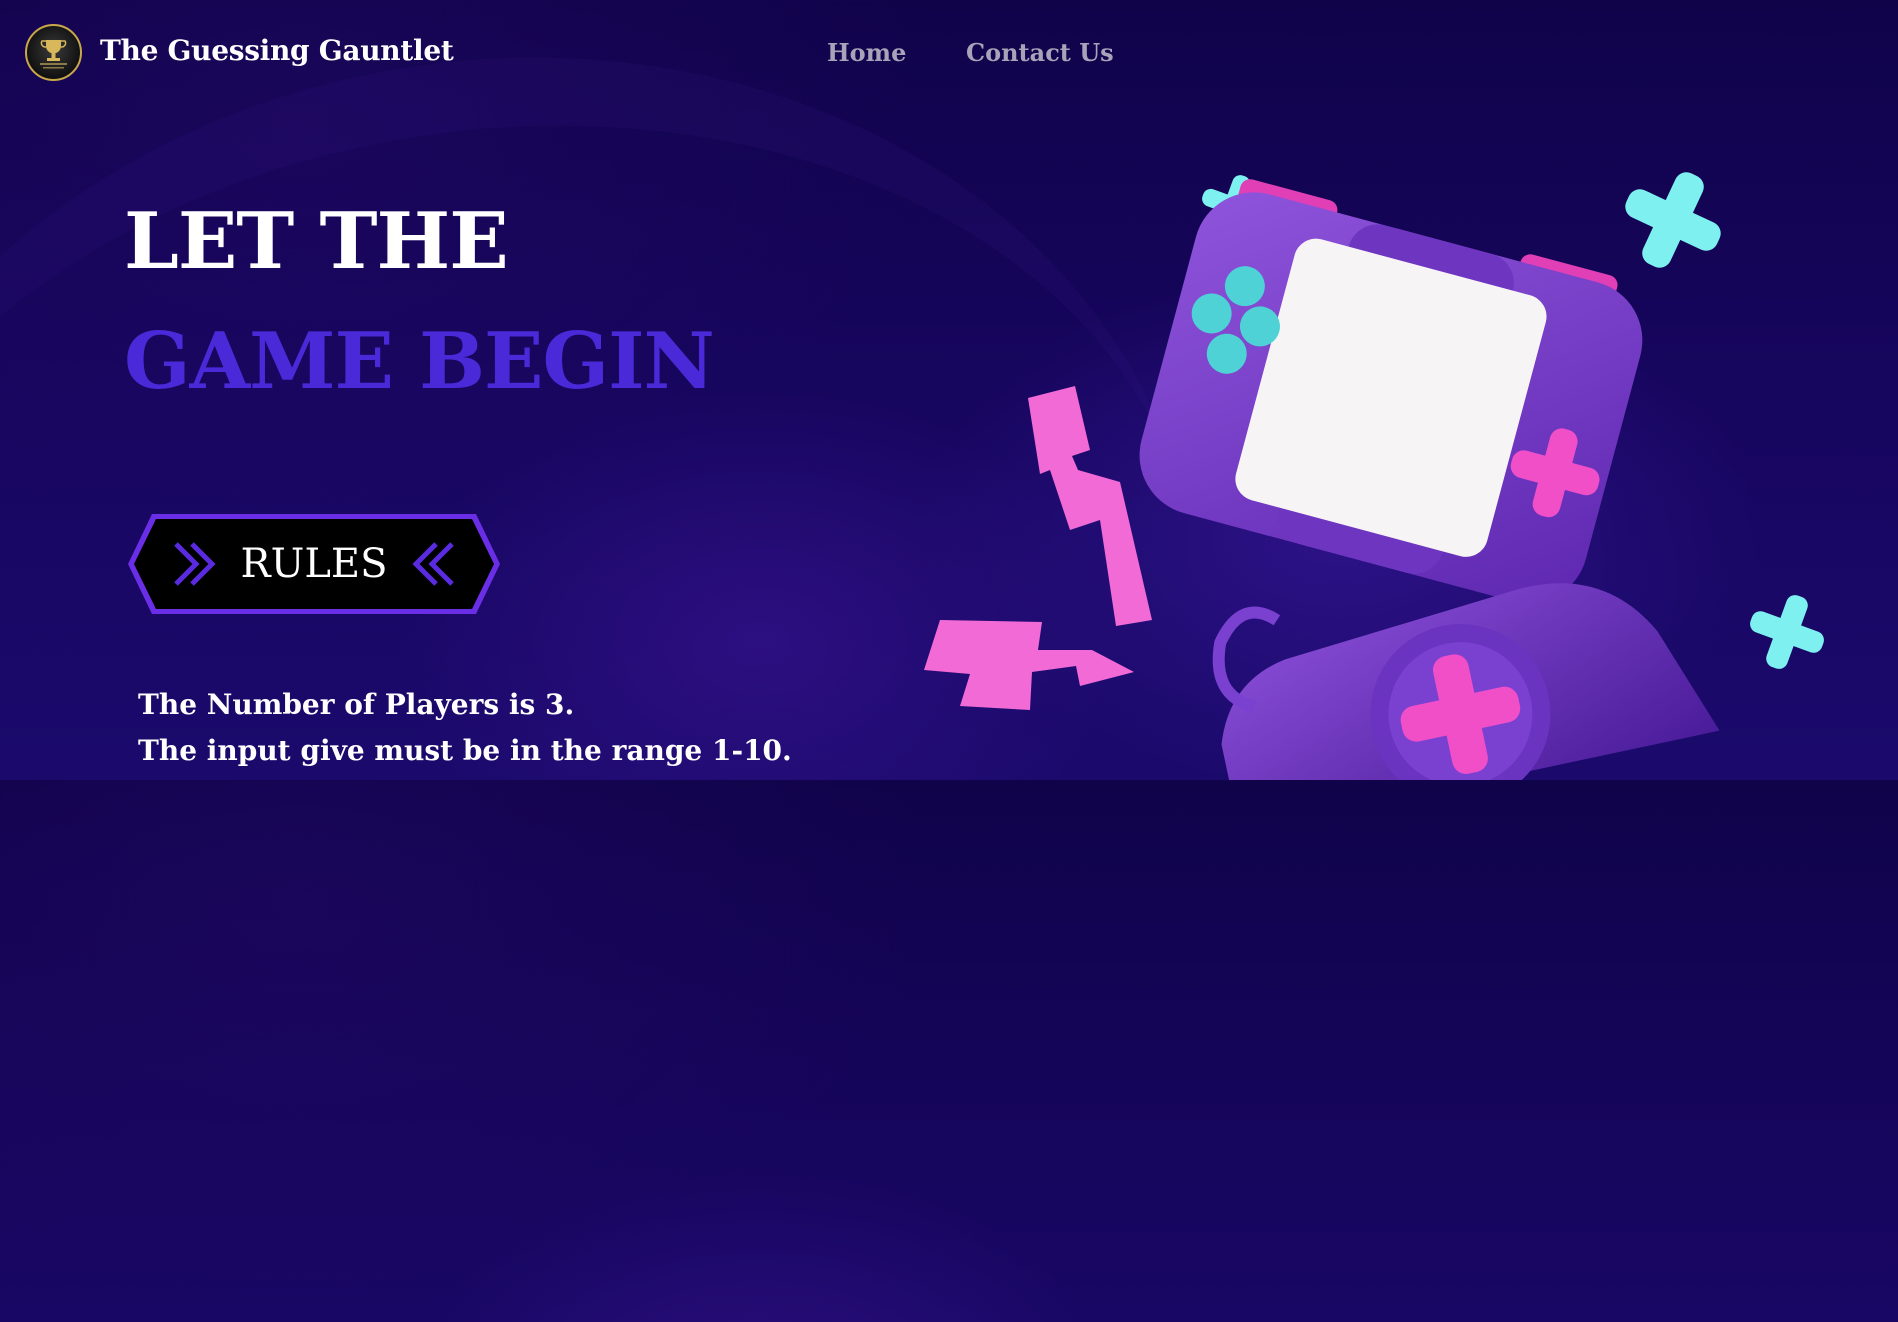 This screenshot has height=1322, width=1898. I want to click on rule-text: The Number of Players is 3., so click(356, 704).